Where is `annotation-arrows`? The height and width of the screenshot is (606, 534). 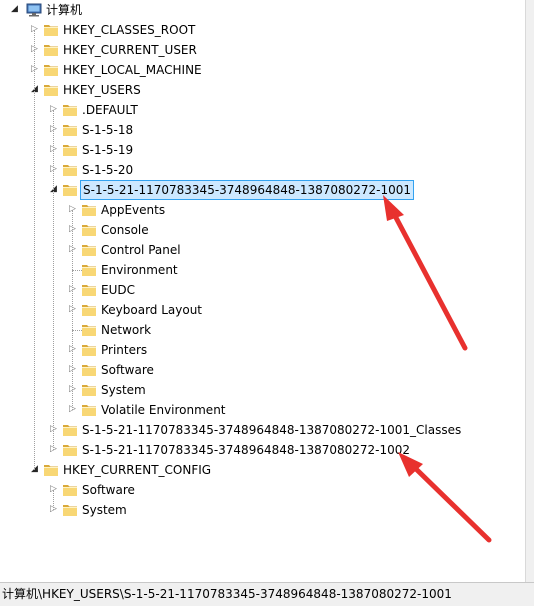
annotation-arrows is located at coordinates (437, 369).